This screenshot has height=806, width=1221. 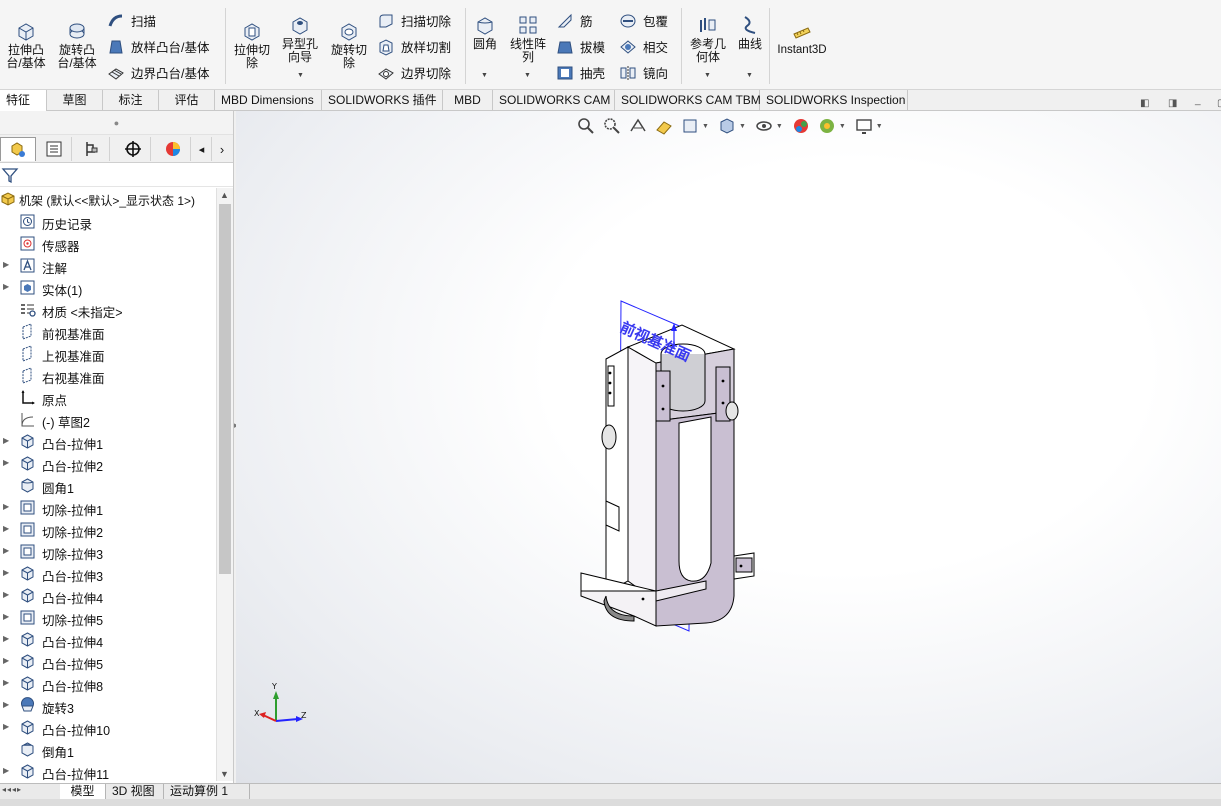 What do you see at coordinates (108, 353) in the screenshot?
I see `tree-item: 上视基准面` at bounding box center [108, 353].